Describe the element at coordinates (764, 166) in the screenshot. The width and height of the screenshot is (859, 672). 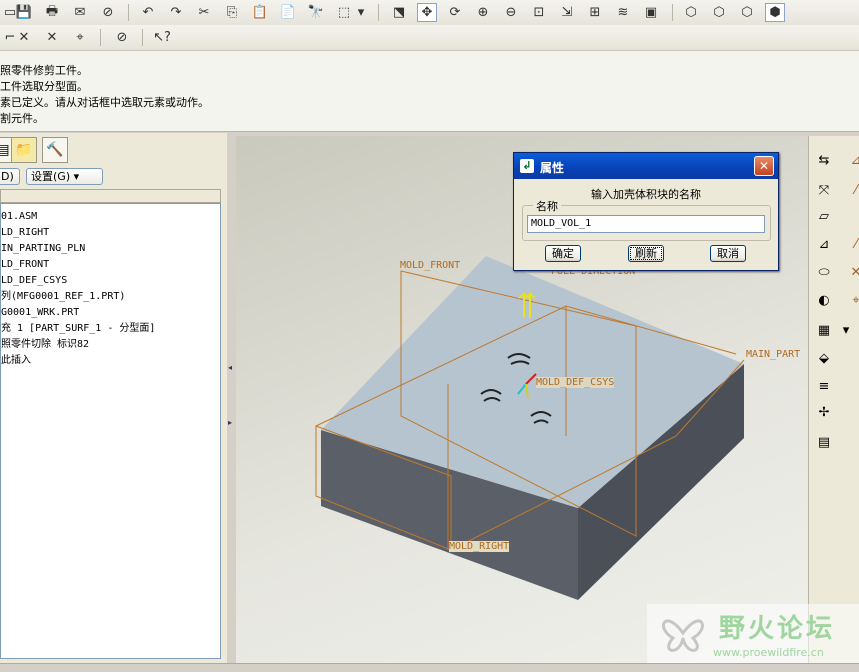
I see `close-button: ✕` at that location.